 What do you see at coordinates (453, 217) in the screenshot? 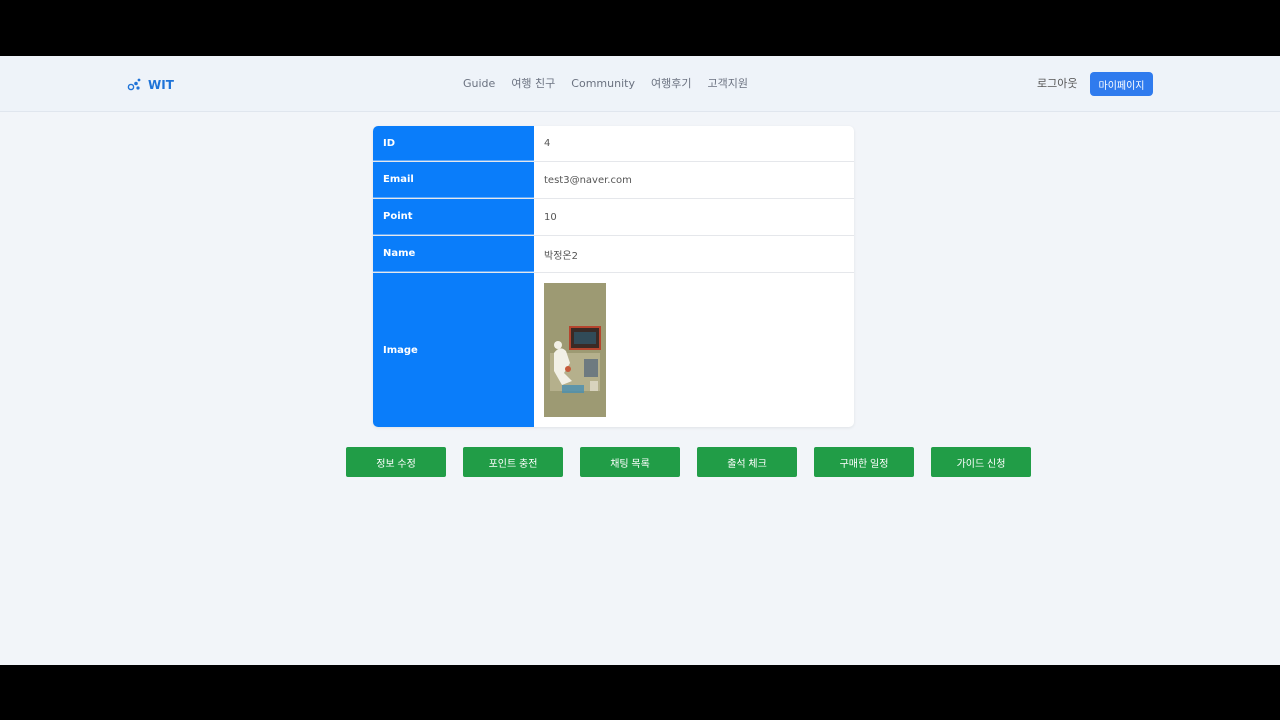
I see `row-label-point: Point` at bounding box center [453, 217].